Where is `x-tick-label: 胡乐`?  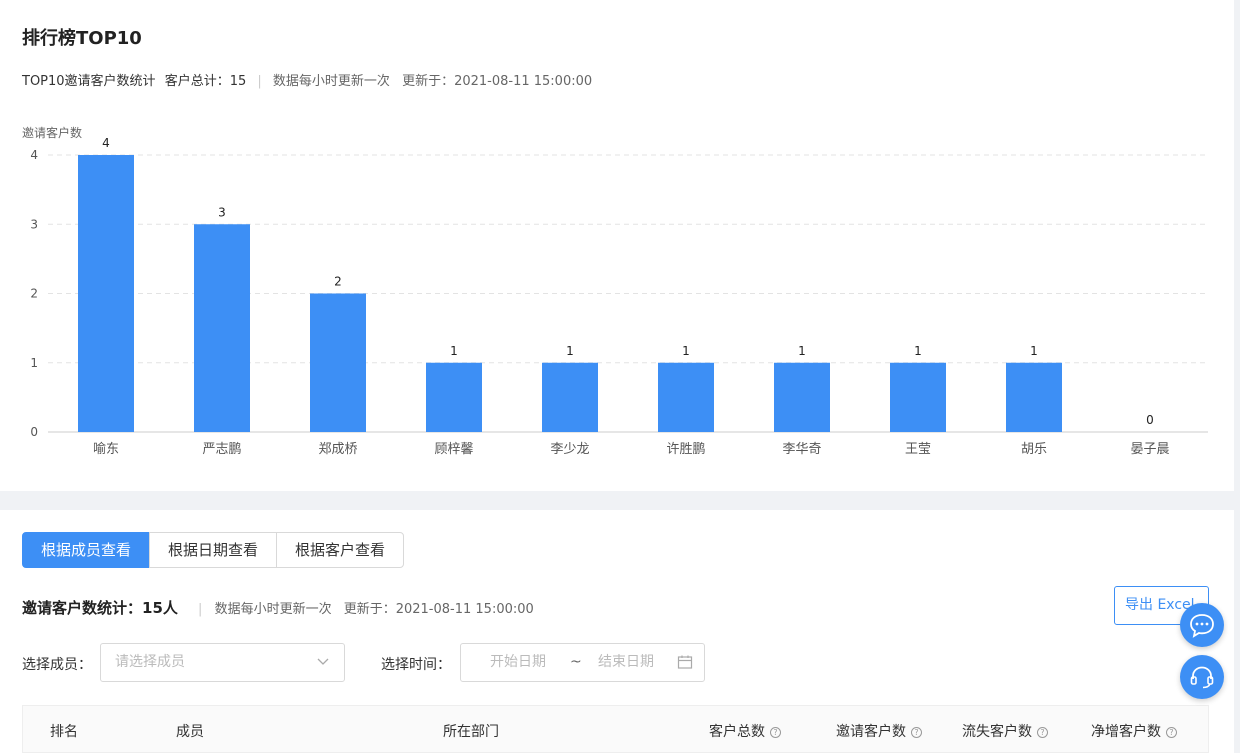 x-tick-label: 胡乐 is located at coordinates (1034, 449).